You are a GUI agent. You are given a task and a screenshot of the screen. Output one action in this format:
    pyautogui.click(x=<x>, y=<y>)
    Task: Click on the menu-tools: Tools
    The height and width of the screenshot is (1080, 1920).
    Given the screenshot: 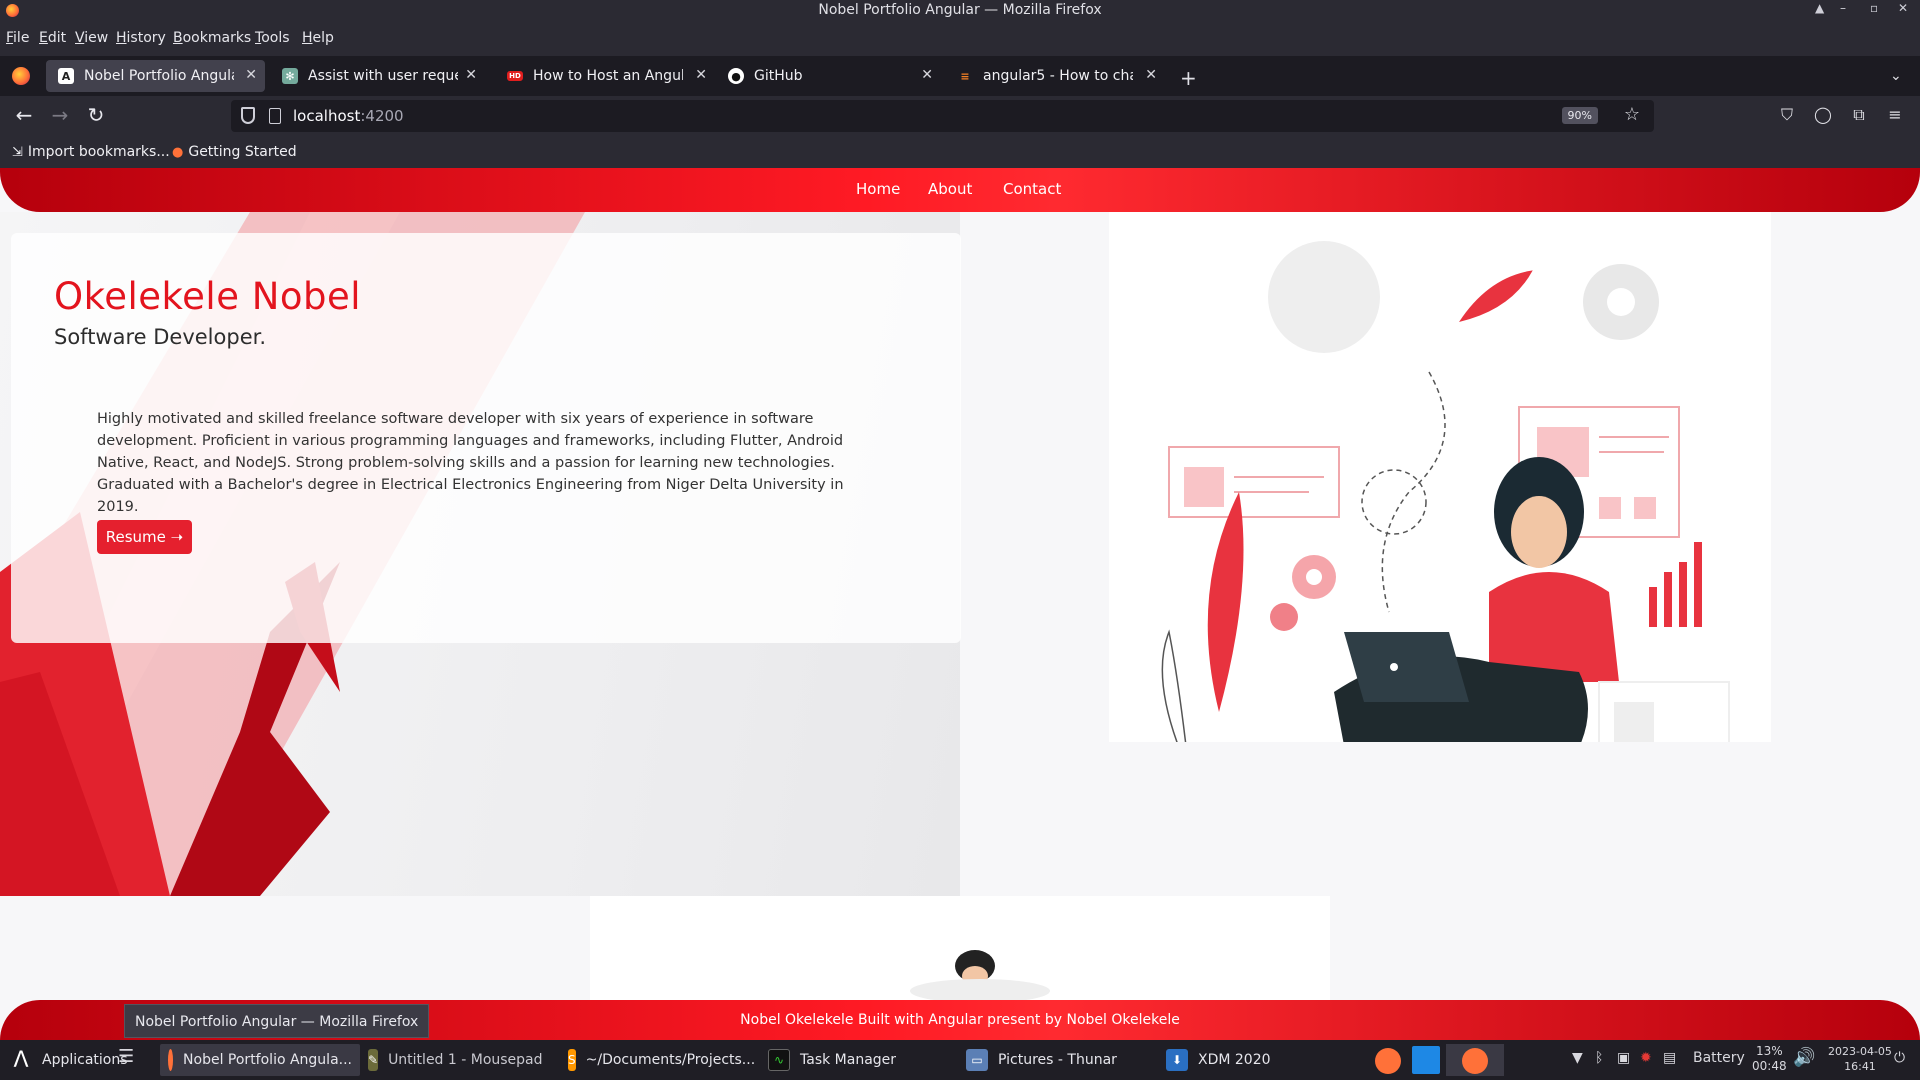 What is the action you would take?
    pyautogui.click(x=272, y=38)
    